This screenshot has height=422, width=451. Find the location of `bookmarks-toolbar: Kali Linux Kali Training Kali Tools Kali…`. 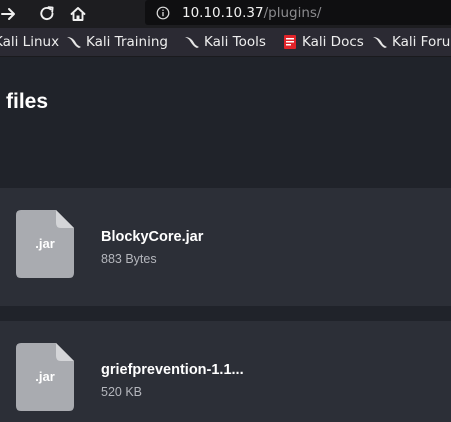

bookmarks-toolbar: Kali Linux Kali Training Kali Tools Kali… is located at coordinates (225, 42).